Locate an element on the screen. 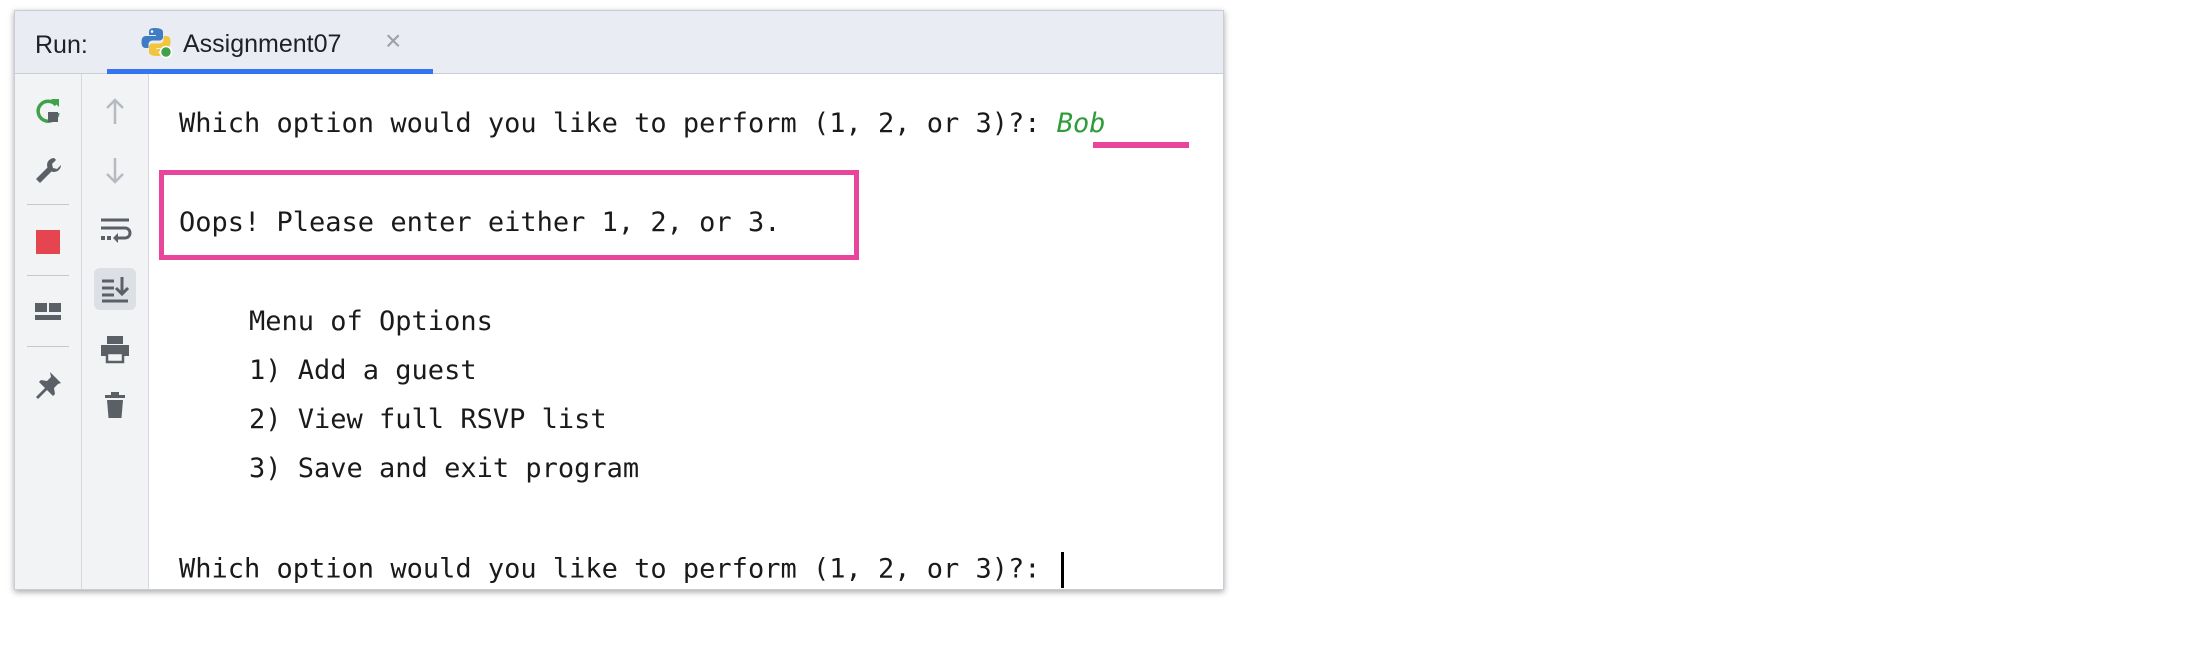  layout-icon is located at coordinates (48, 311).